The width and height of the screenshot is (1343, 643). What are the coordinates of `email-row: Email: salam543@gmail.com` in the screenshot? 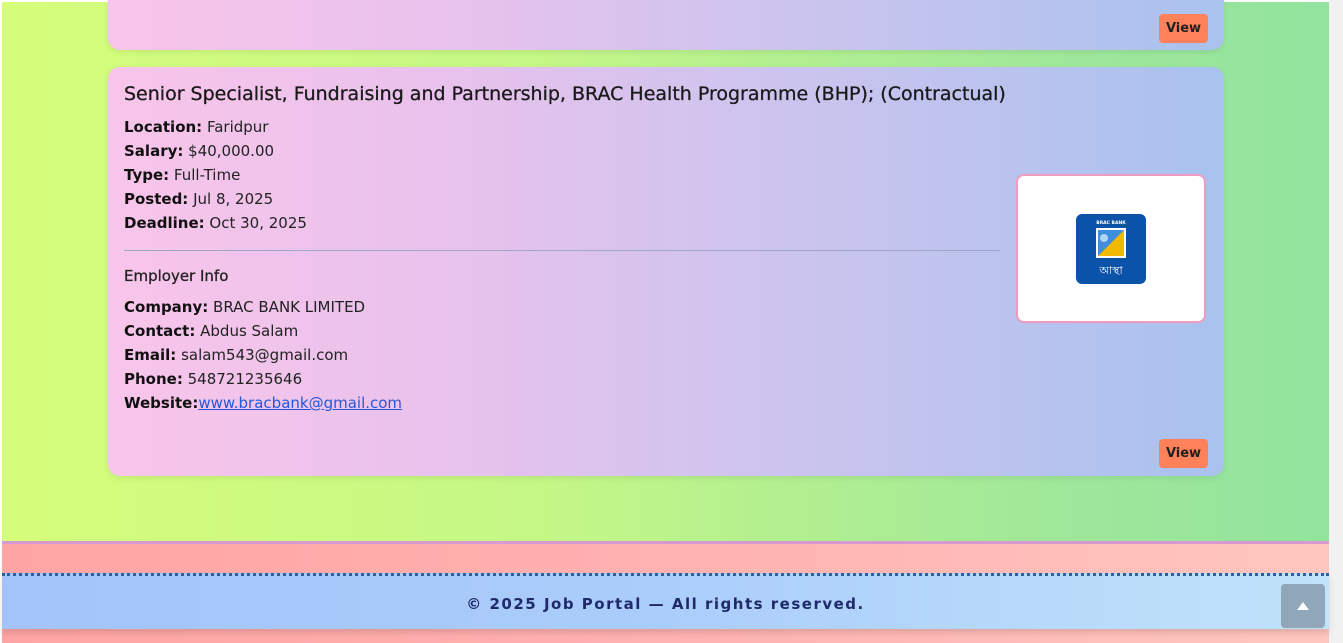 It's located at (263, 355).